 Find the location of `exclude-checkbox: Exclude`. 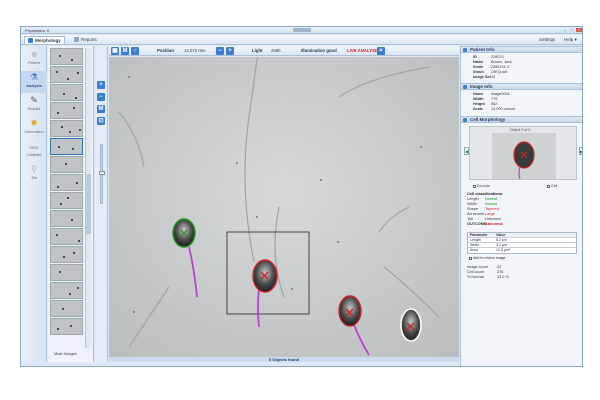

exclude-checkbox: Exclude is located at coordinates (481, 186).